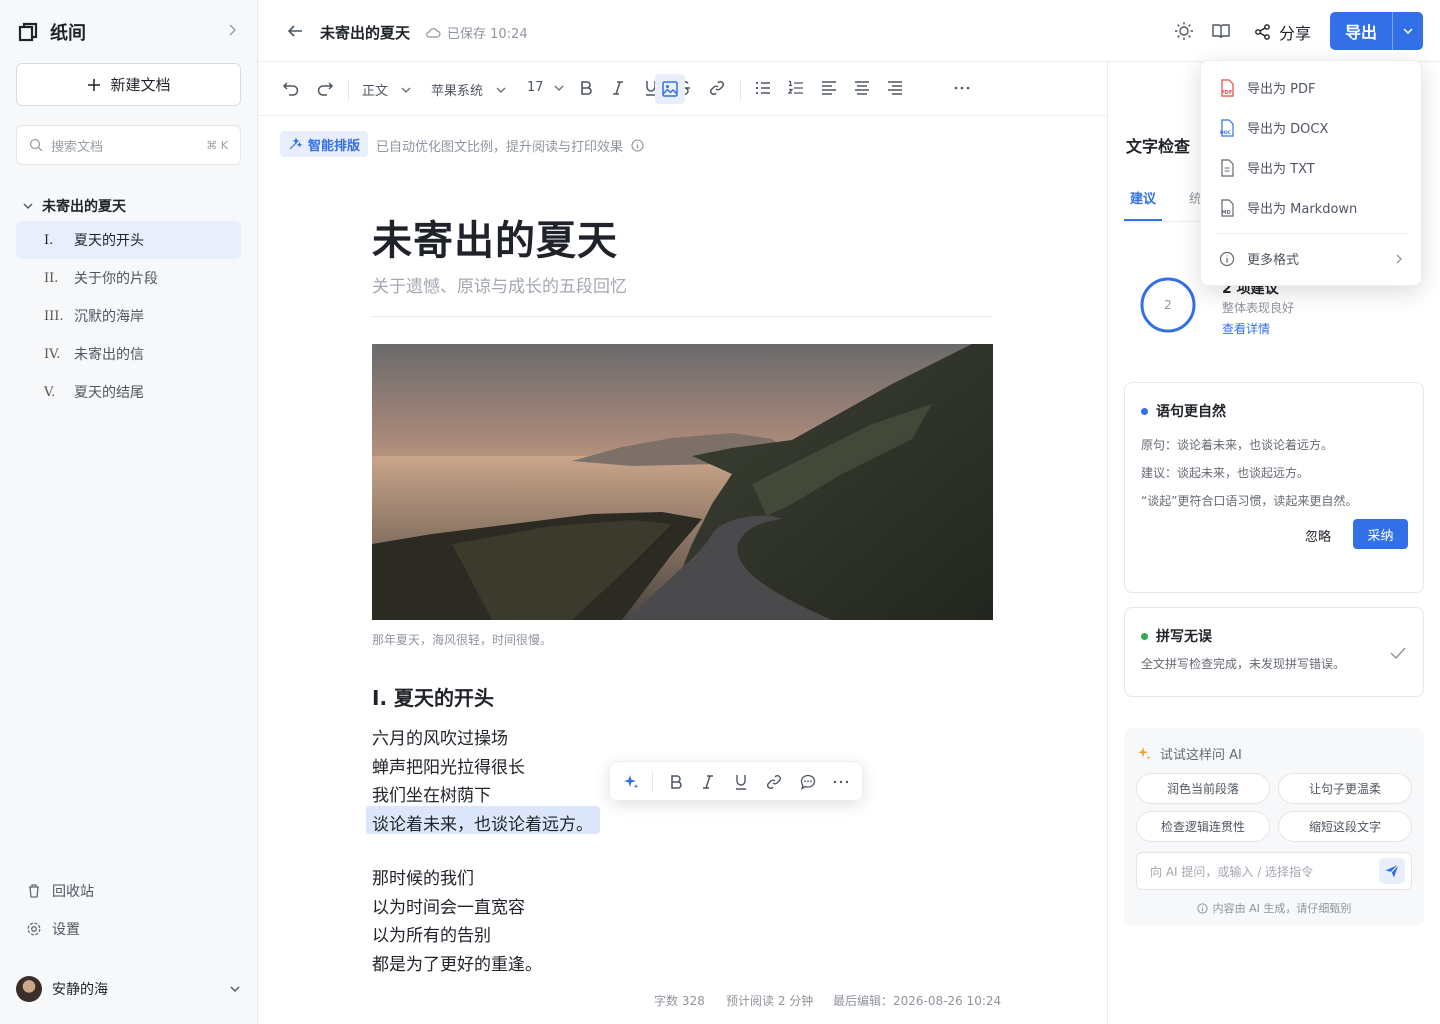  What do you see at coordinates (440, 736) in the screenshot?
I see `paragraph-line: 六月的风吹过操场` at bounding box center [440, 736].